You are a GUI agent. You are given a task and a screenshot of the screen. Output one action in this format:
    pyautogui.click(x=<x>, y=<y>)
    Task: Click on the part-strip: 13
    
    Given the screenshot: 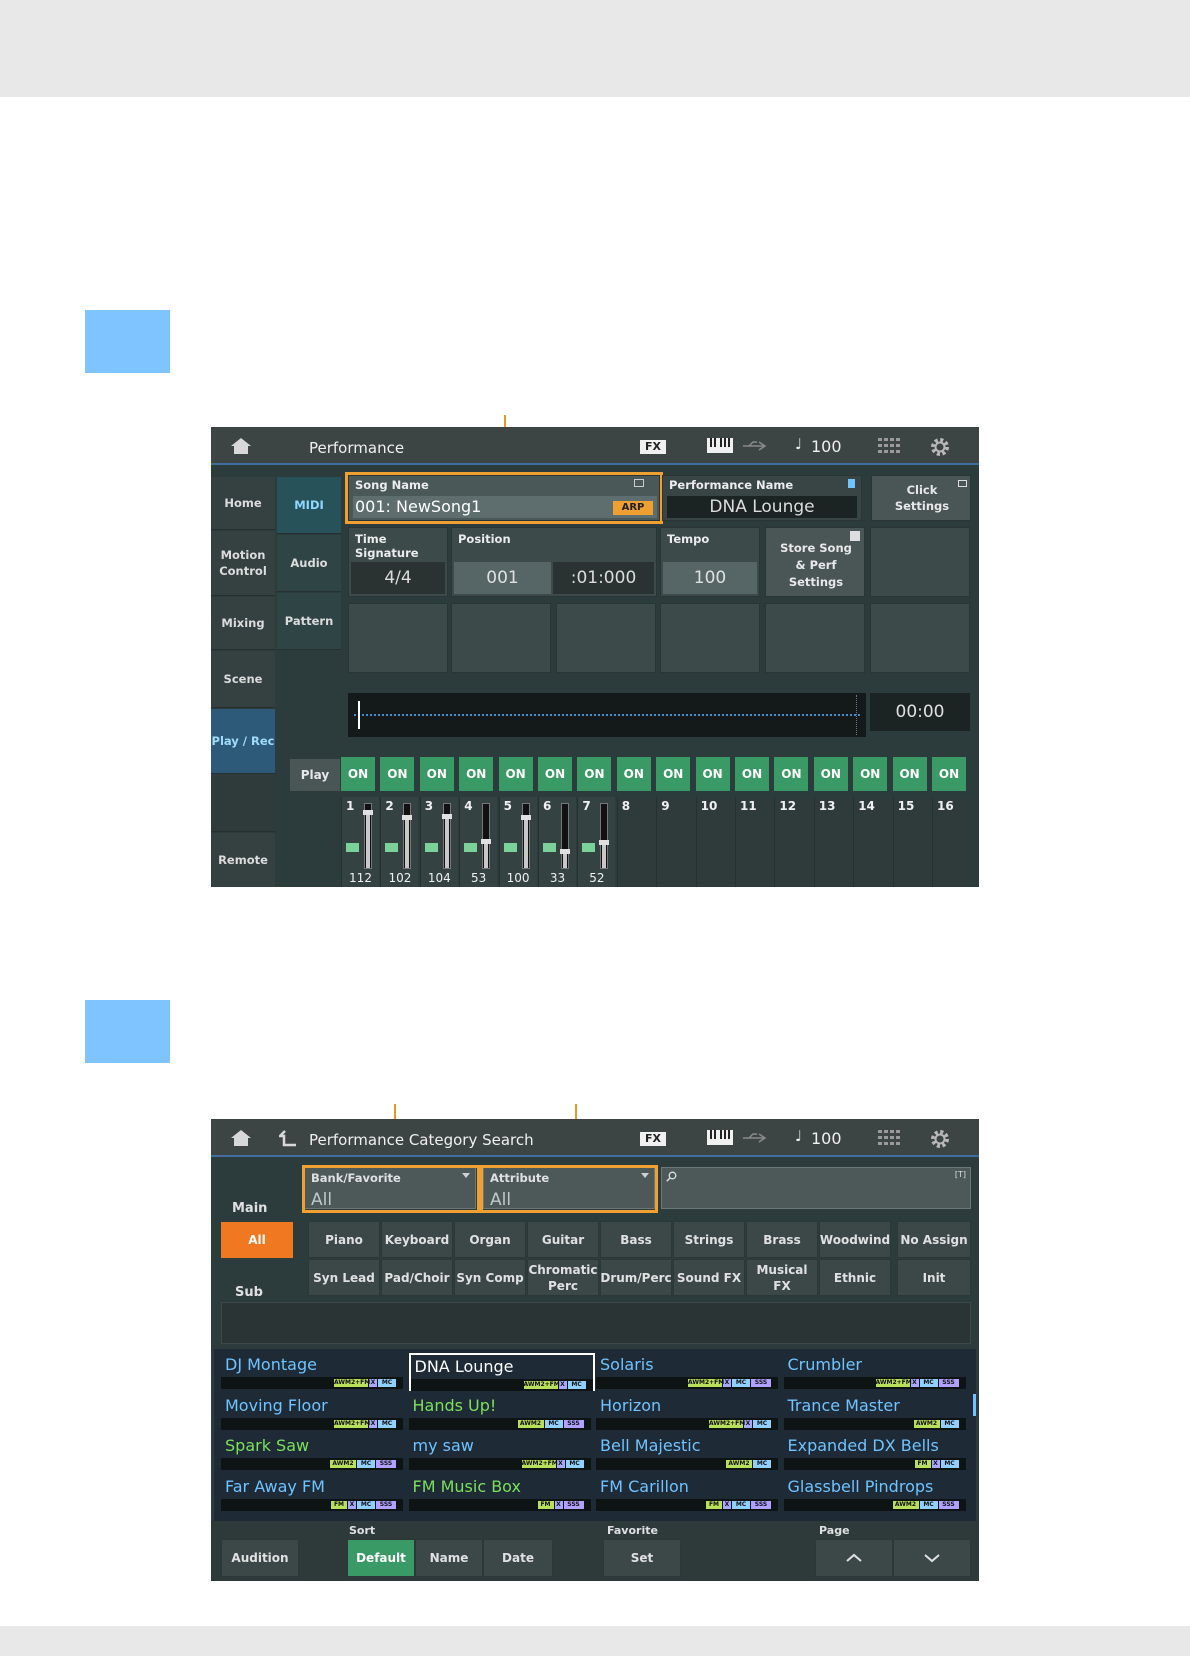 What is the action you would take?
    pyautogui.click(x=832, y=842)
    